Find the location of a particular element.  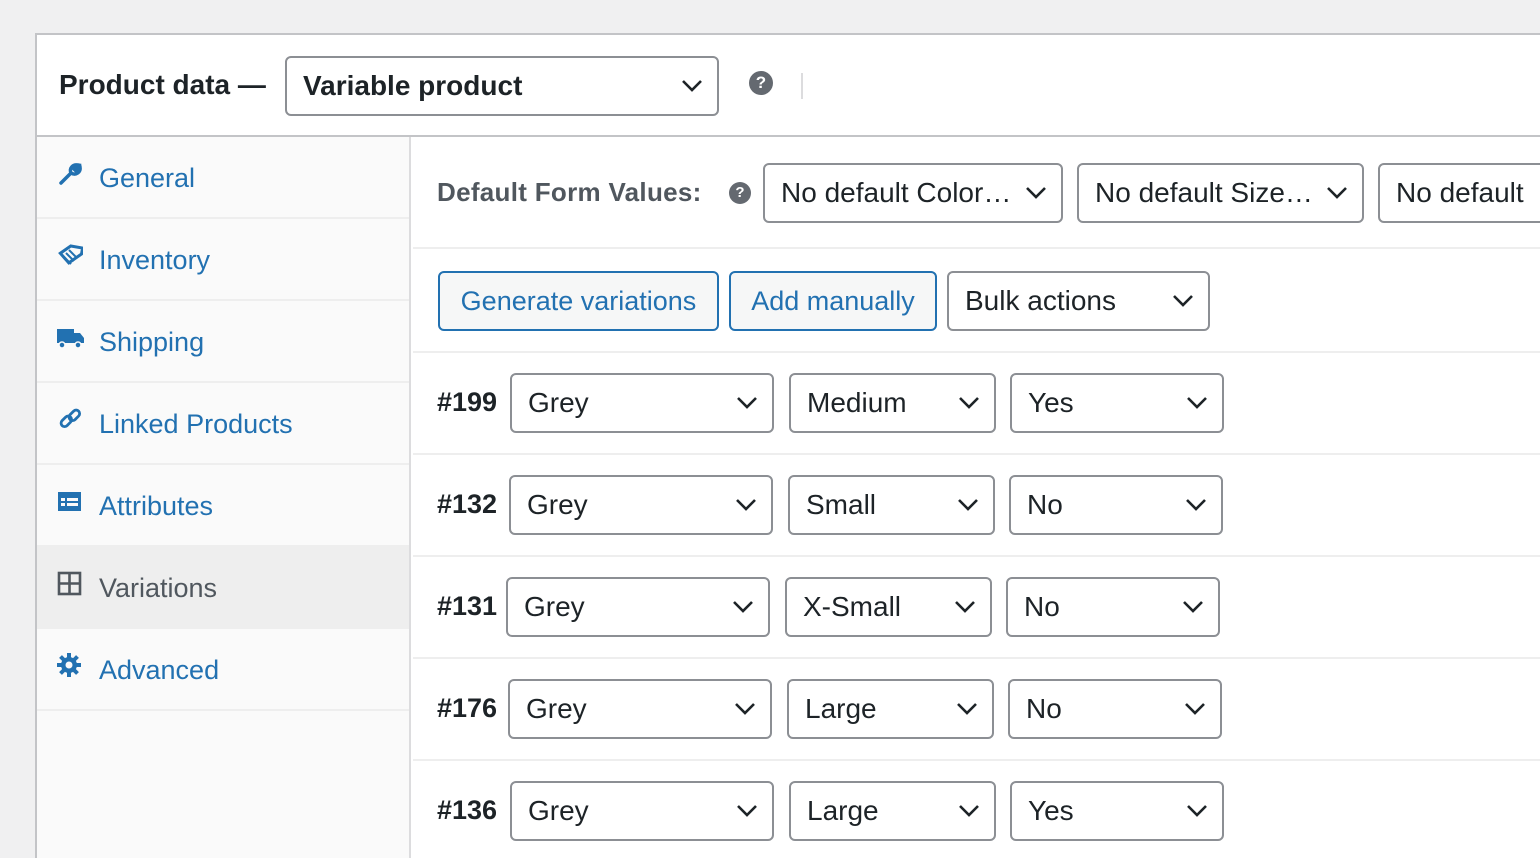

tab-advanced-label: Advanced is located at coordinates (159, 670).